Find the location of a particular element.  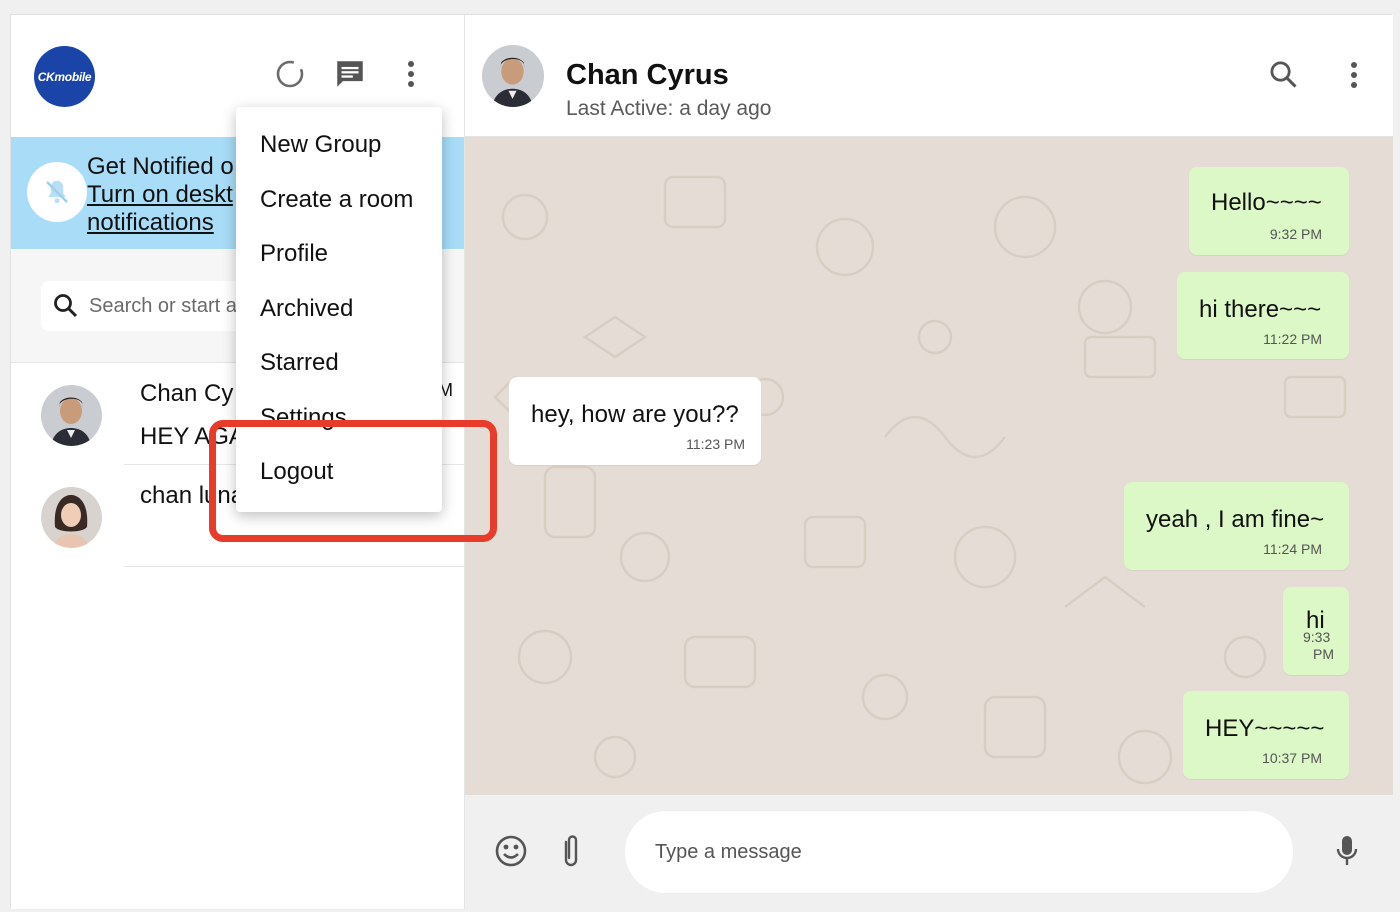

message-bubble: HEY~~~~~ 10:37 PM is located at coordinates (1266, 735).